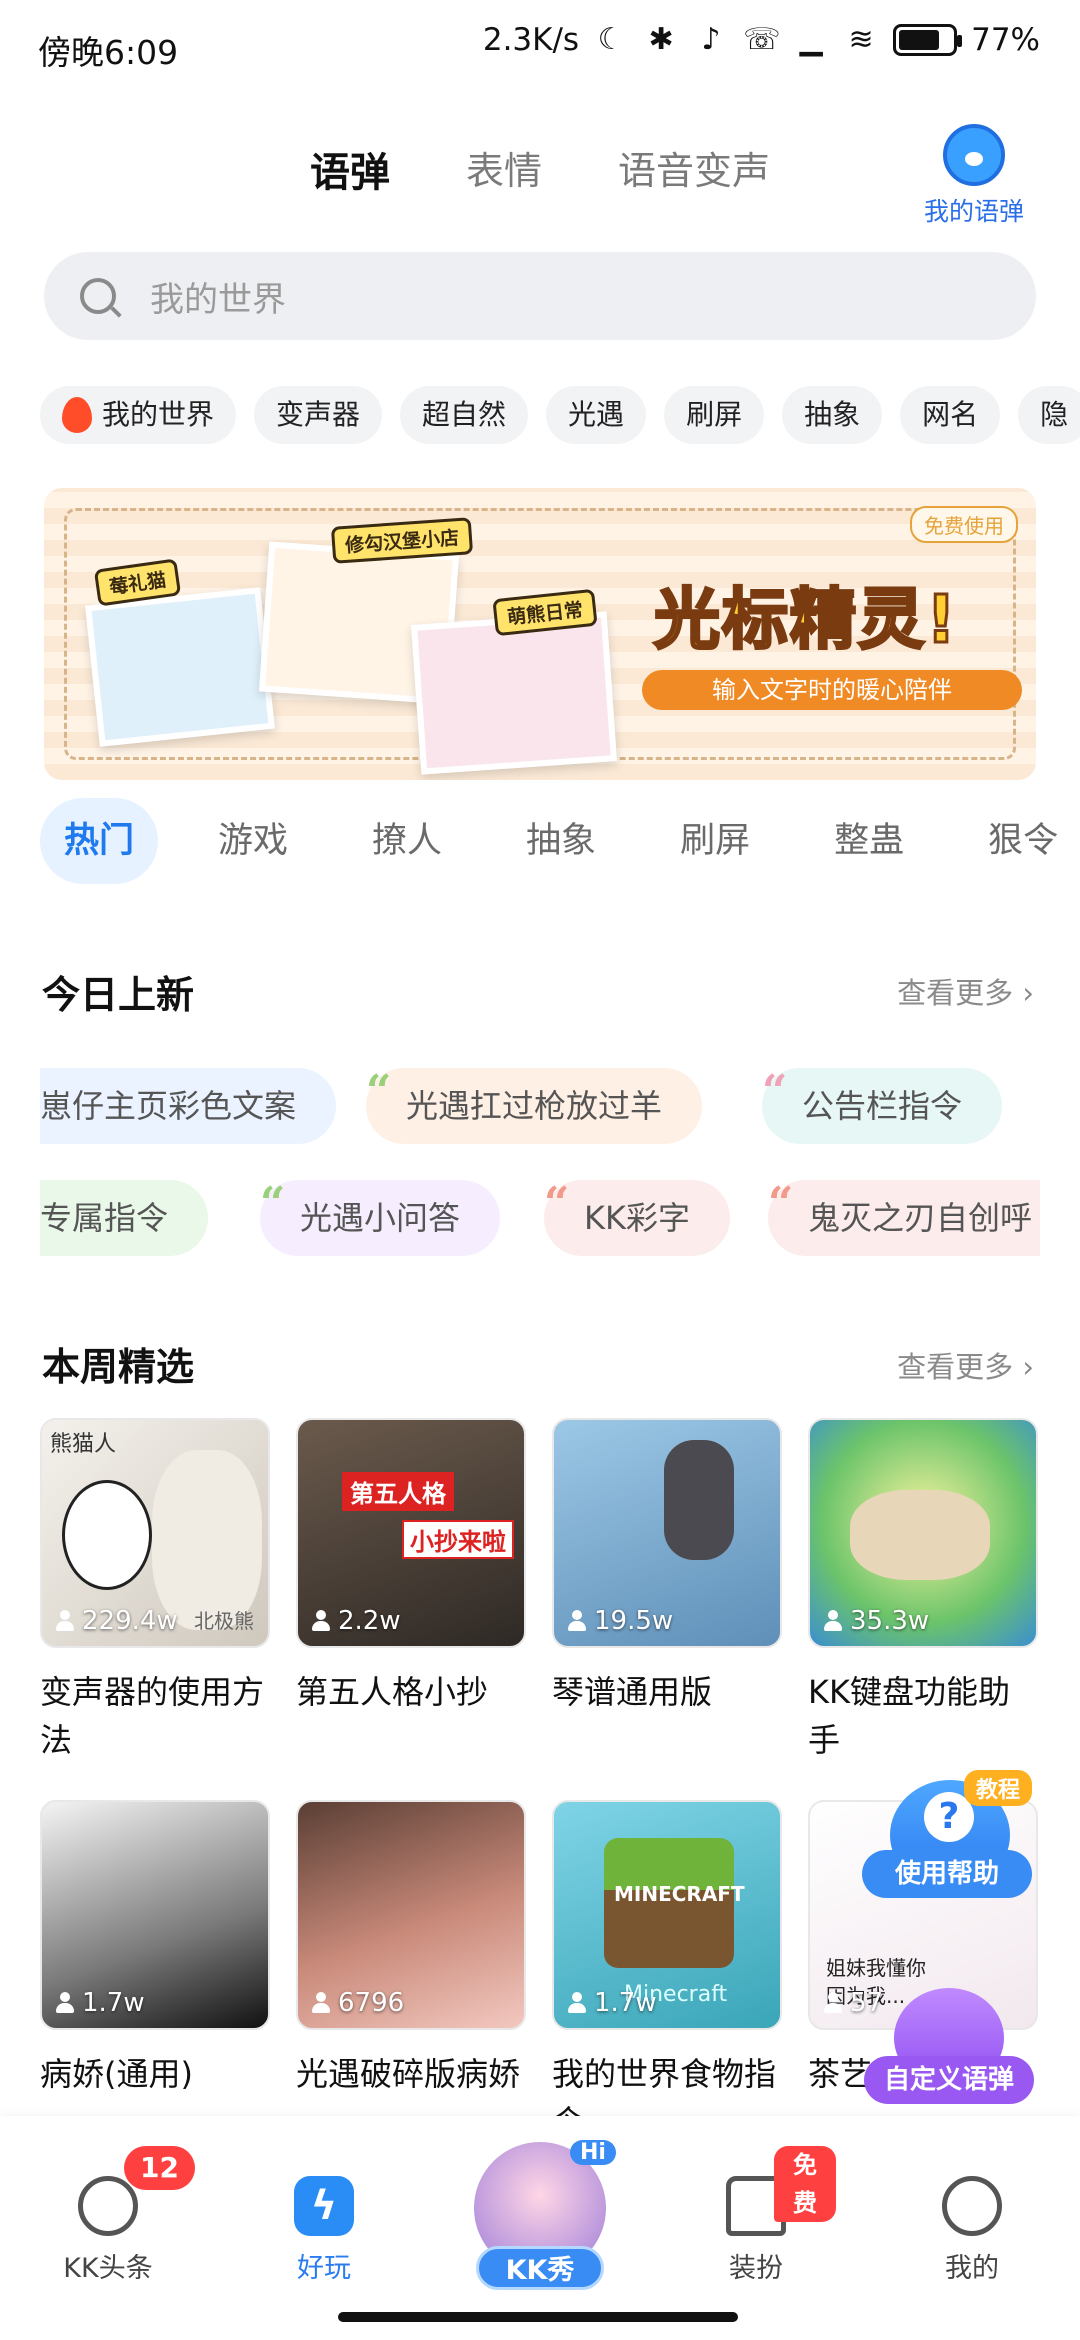  I want to click on nav-fun: ϟ 好玩, so click(324, 2230).